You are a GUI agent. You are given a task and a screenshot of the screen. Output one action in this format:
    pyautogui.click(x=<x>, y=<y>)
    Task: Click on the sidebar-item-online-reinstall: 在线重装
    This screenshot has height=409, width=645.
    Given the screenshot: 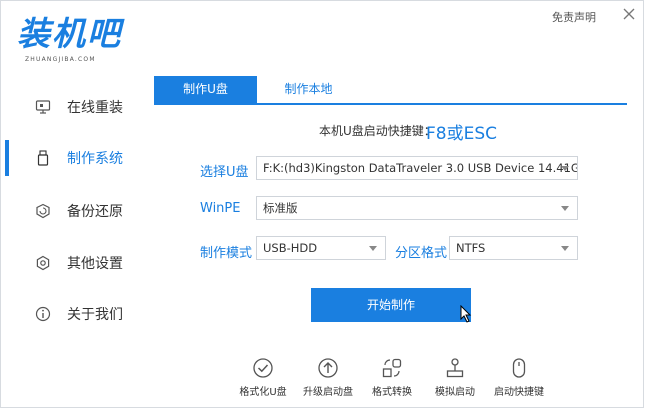 What is the action you would take?
    pyautogui.click(x=76, y=107)
    